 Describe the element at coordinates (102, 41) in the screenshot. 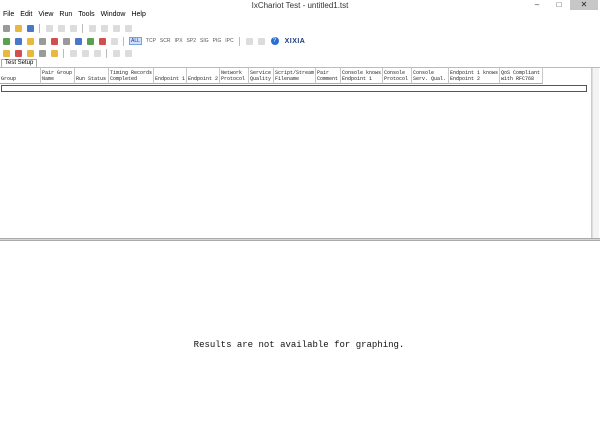

I see `stop-icon` at that location.